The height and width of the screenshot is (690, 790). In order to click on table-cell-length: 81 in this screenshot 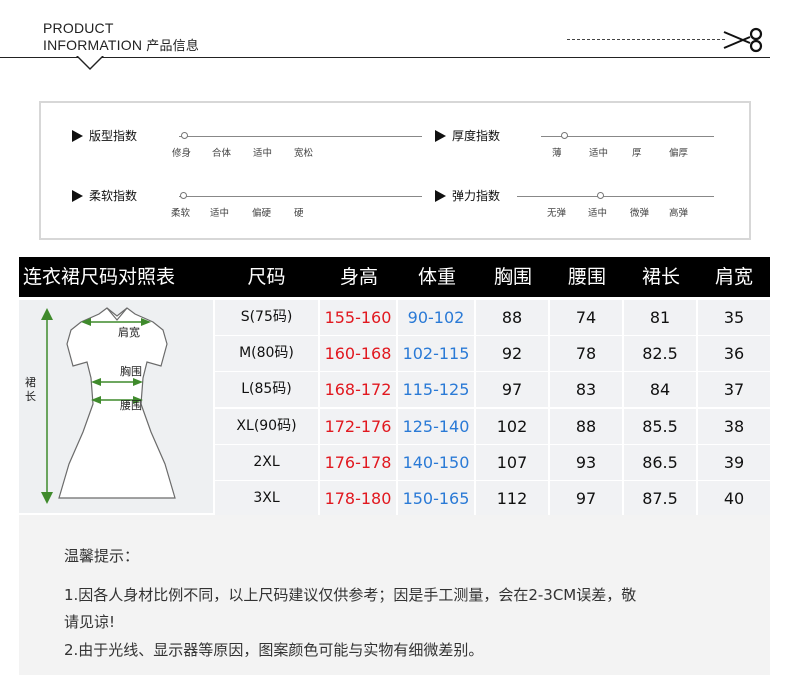, I will do `click(660, 317)`.